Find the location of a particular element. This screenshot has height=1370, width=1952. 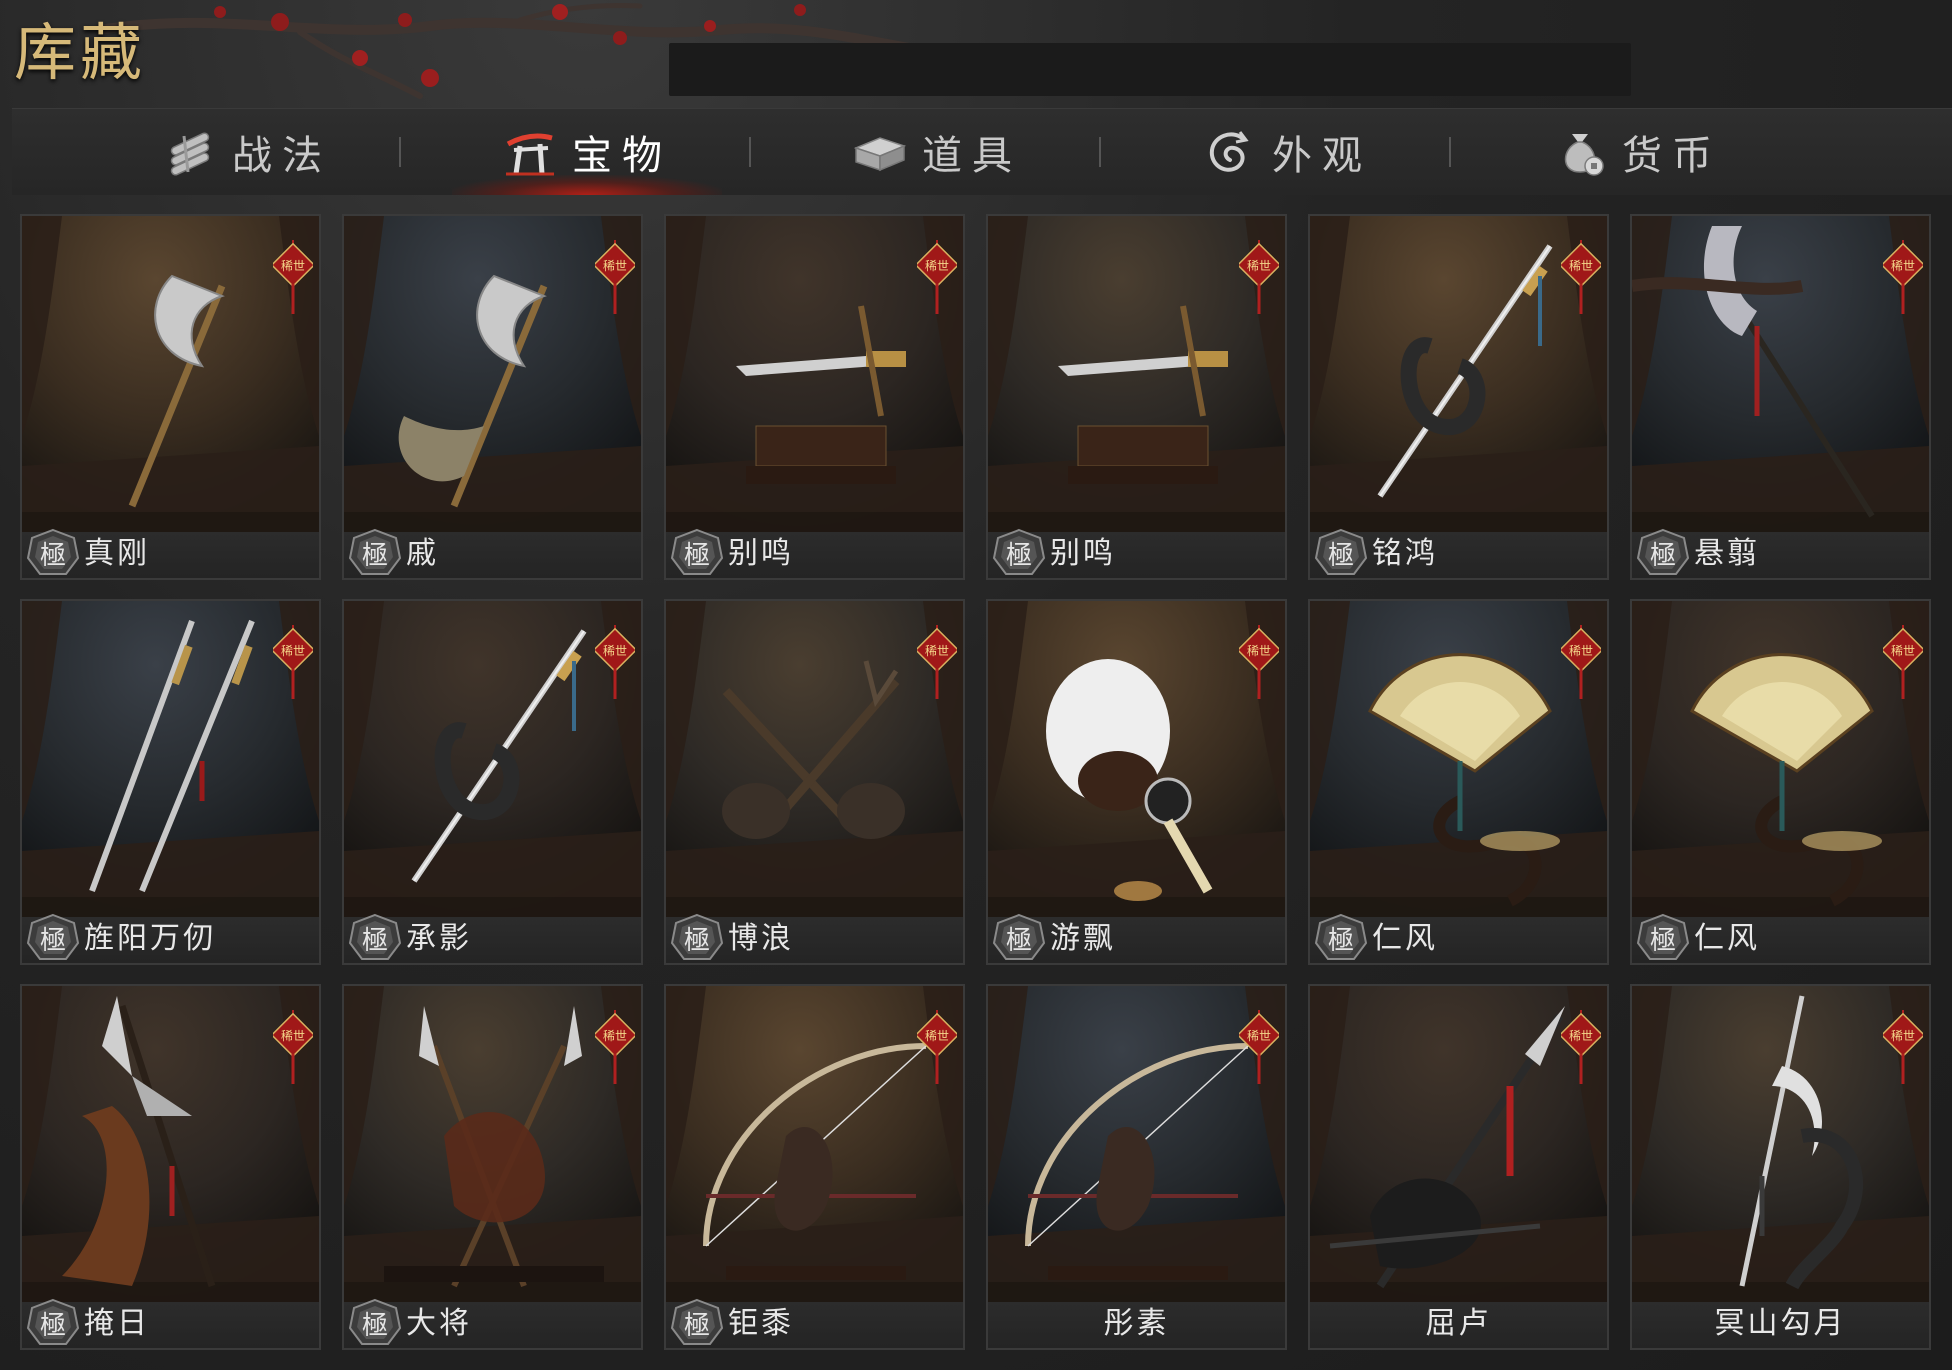

tab-label: 外观 is located at coordinates (1322, 156).